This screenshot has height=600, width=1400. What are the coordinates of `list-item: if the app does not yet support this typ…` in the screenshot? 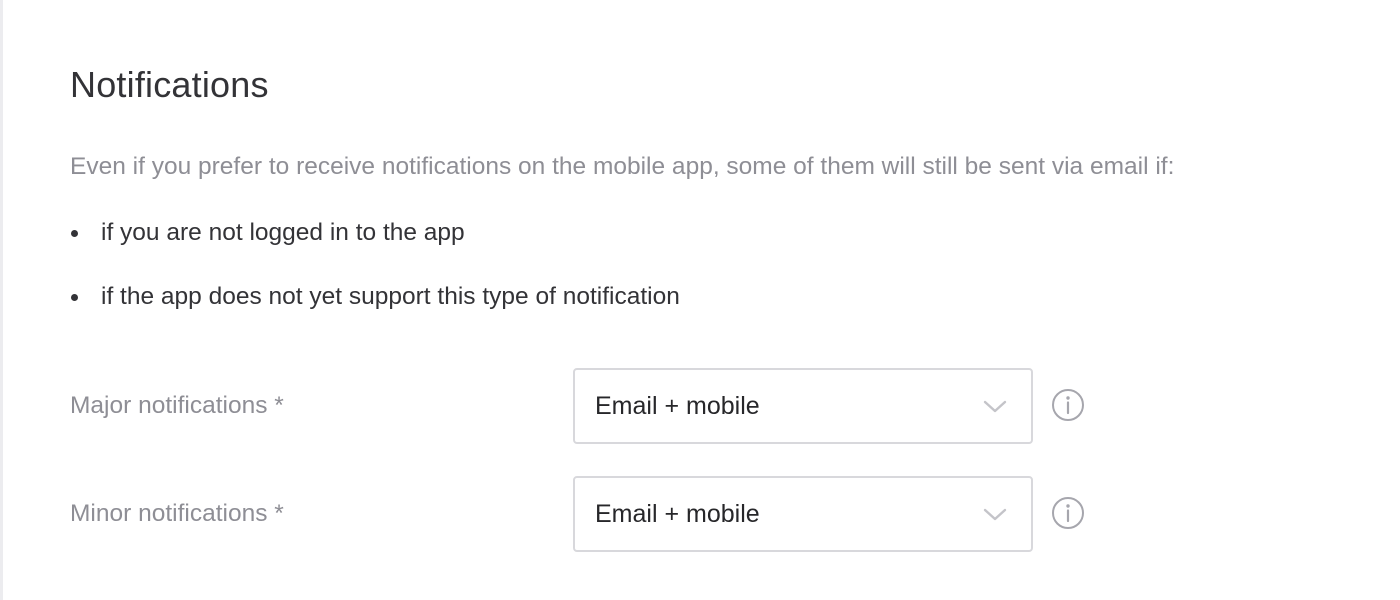 It's located at (375, 297).